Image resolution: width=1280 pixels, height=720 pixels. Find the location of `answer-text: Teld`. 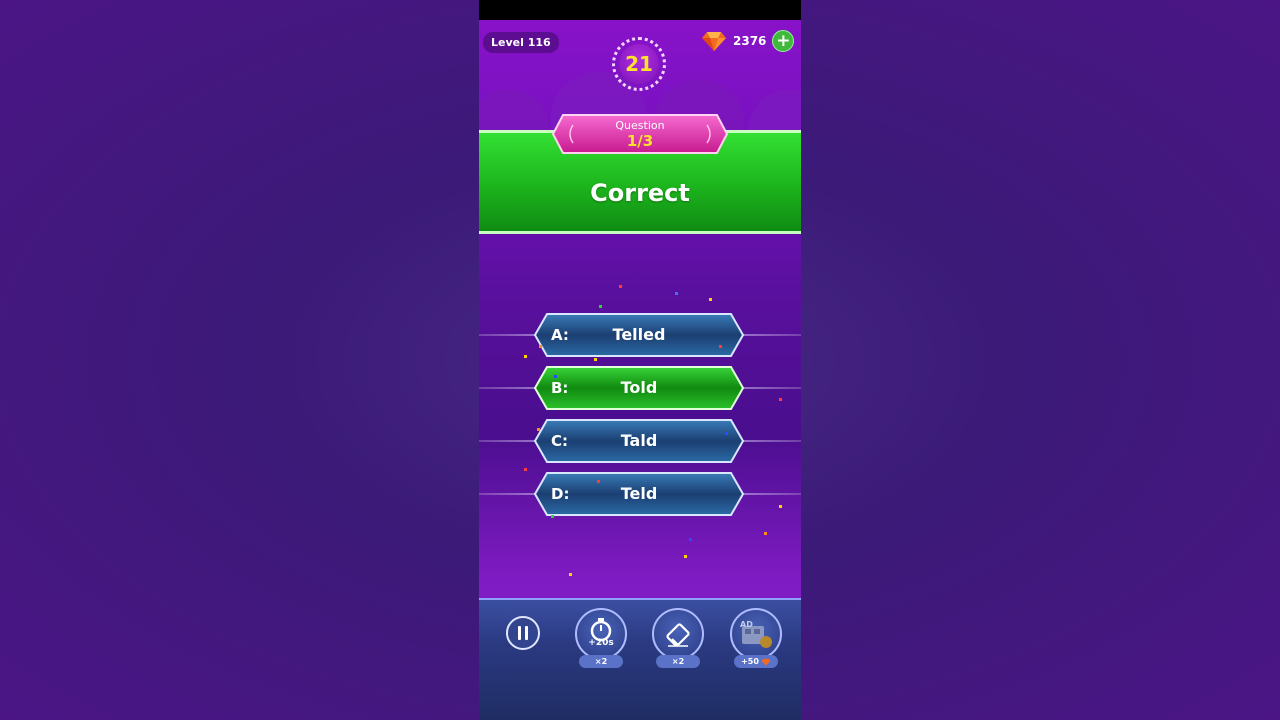

answer-text: Teld is located at coordinates (639, 493).